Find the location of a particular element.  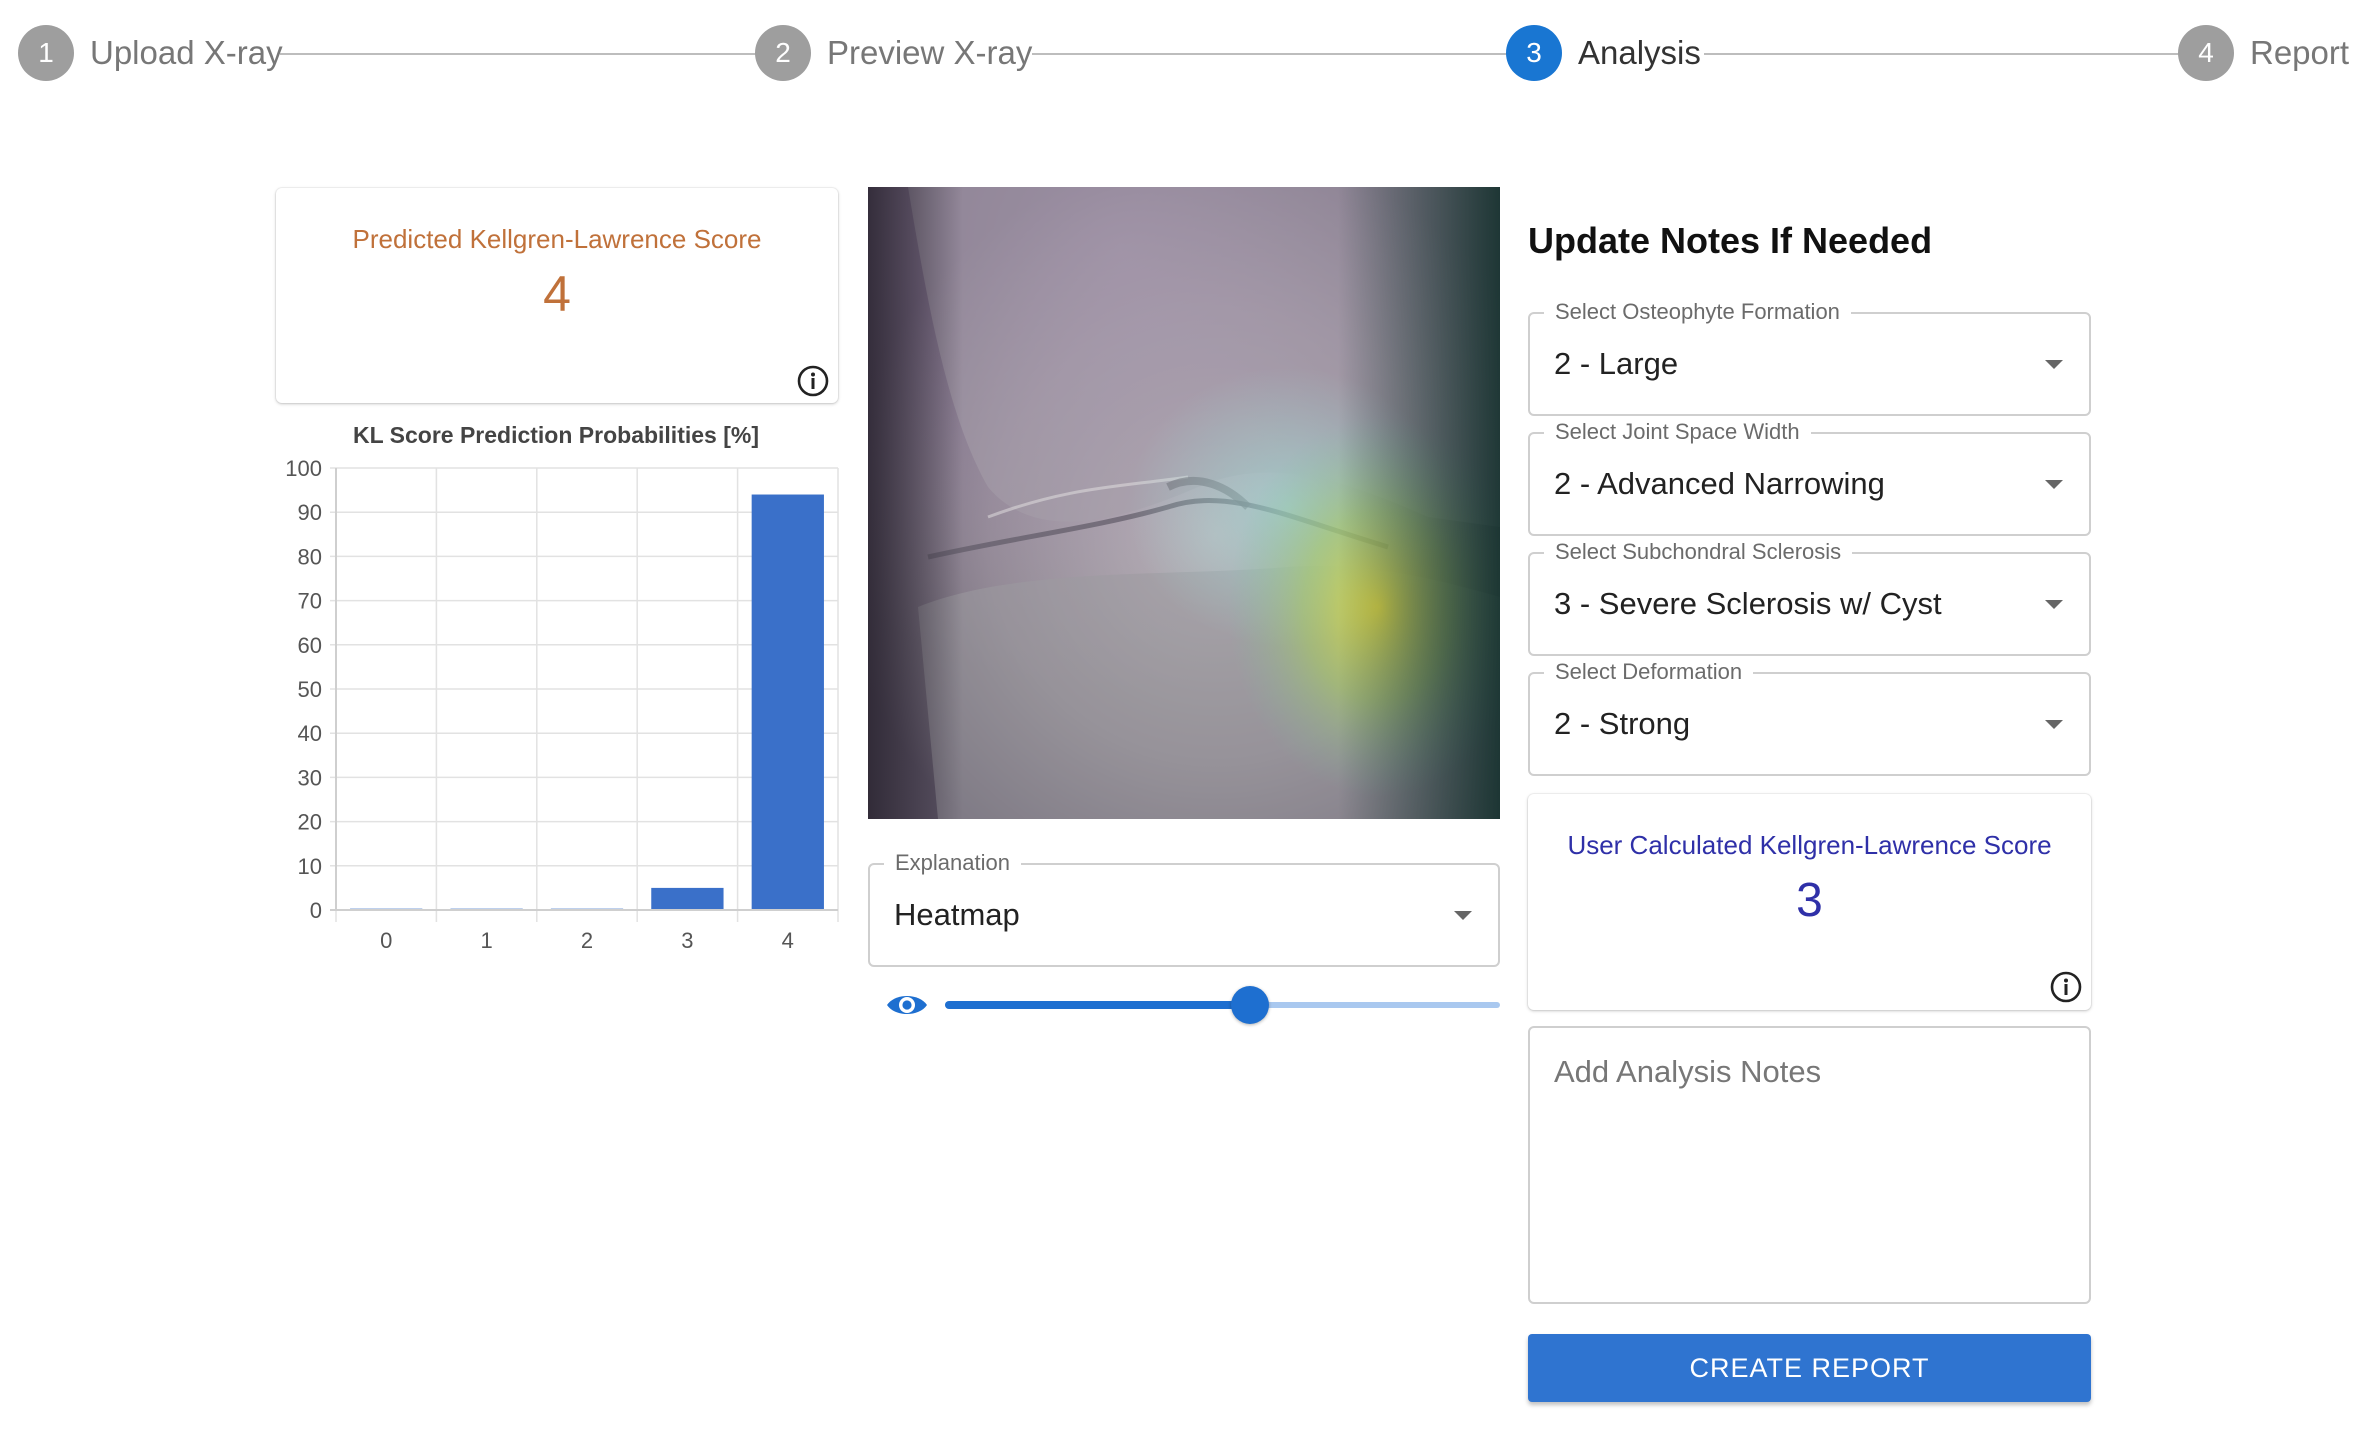

predicted-score-card: Predicted Kellgren-Lawrence Score 4 is located at coordinates (557, 295).